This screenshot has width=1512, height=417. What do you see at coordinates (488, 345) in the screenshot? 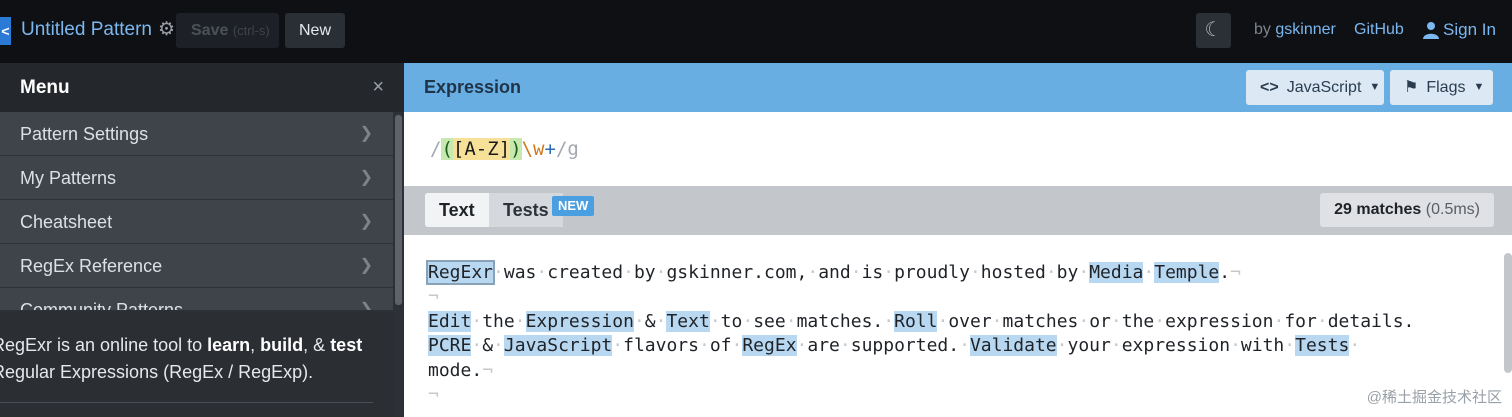
I see `text-word: &` at bounding box center [488, 345].